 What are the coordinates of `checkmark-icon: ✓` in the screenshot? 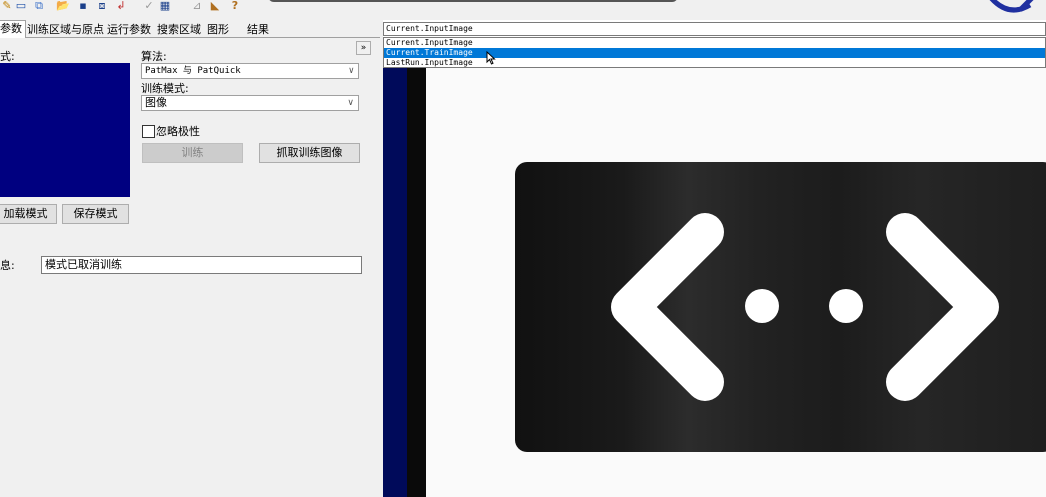 It's located at (149, 6).